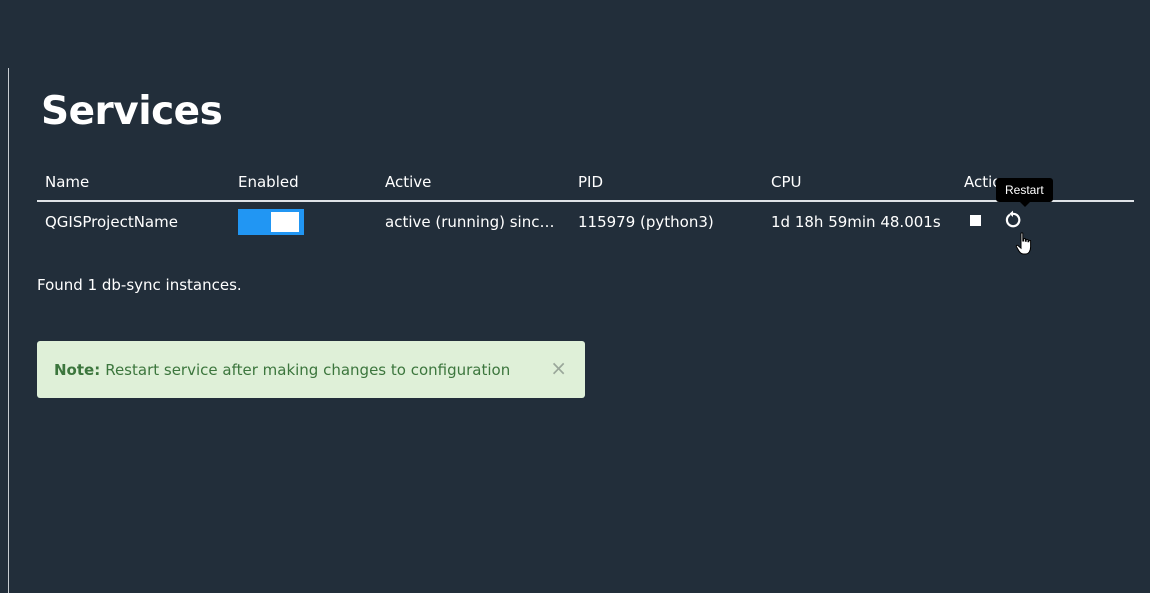 The width and height of the screenshot is (1150, 593). Describe the element at coordinates (1013, 220) in the screenshot. I see `restart-icon` at that location.